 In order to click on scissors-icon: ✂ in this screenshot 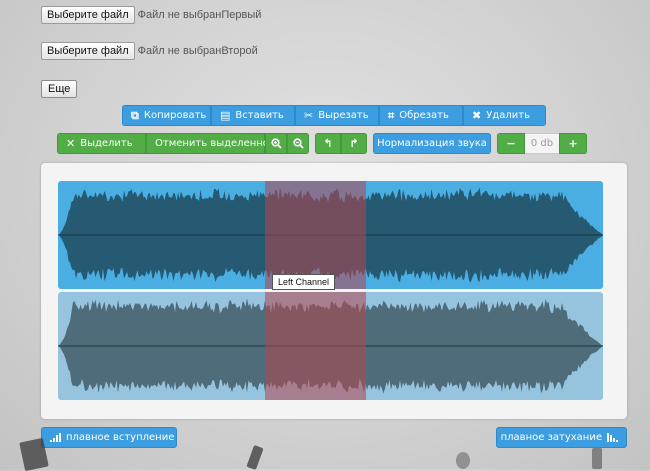, I will do `click(309, 115)`.